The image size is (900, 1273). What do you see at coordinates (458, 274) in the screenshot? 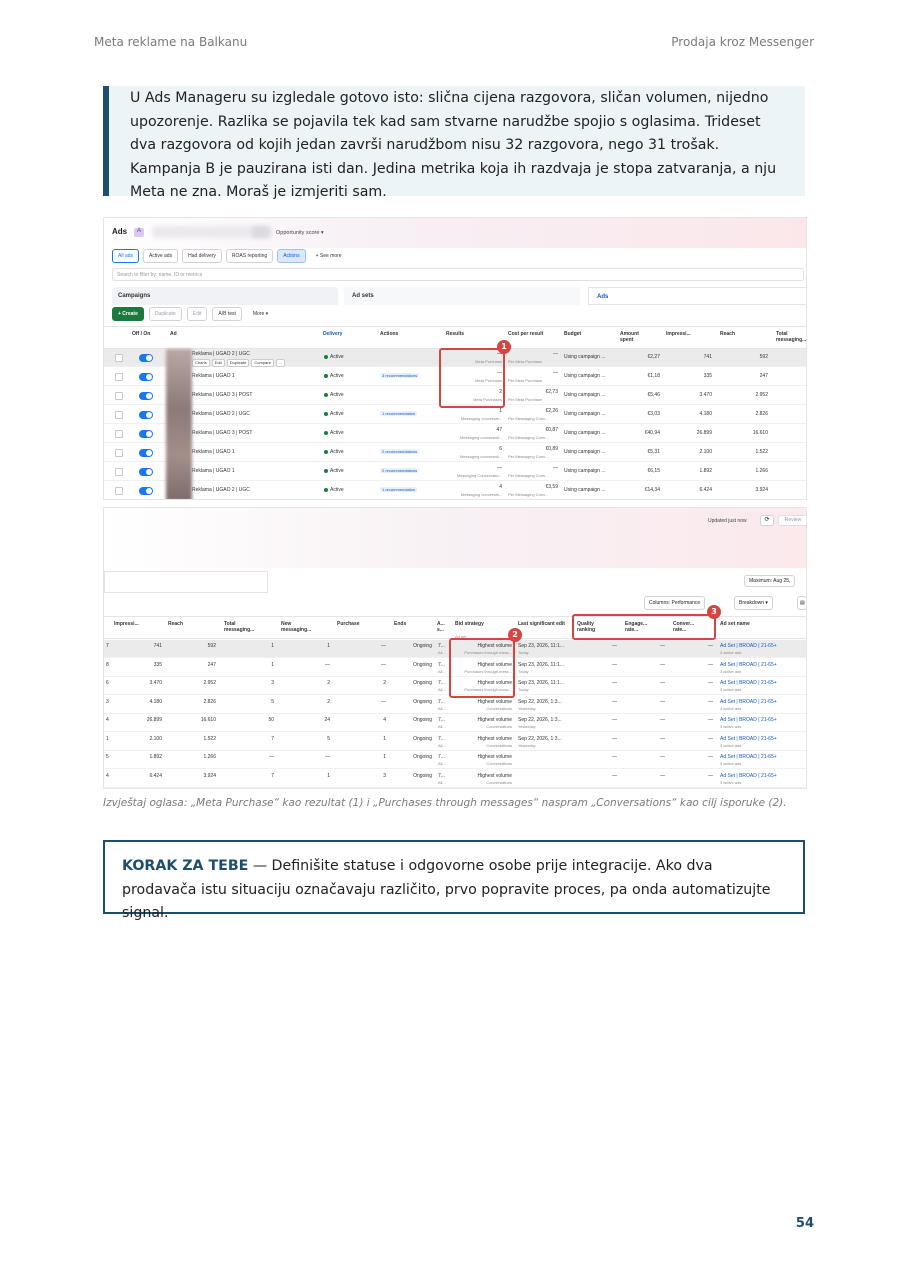
I see `search-input: Search to filter by: name, ID or metrics` at bounding box center [458, 274].